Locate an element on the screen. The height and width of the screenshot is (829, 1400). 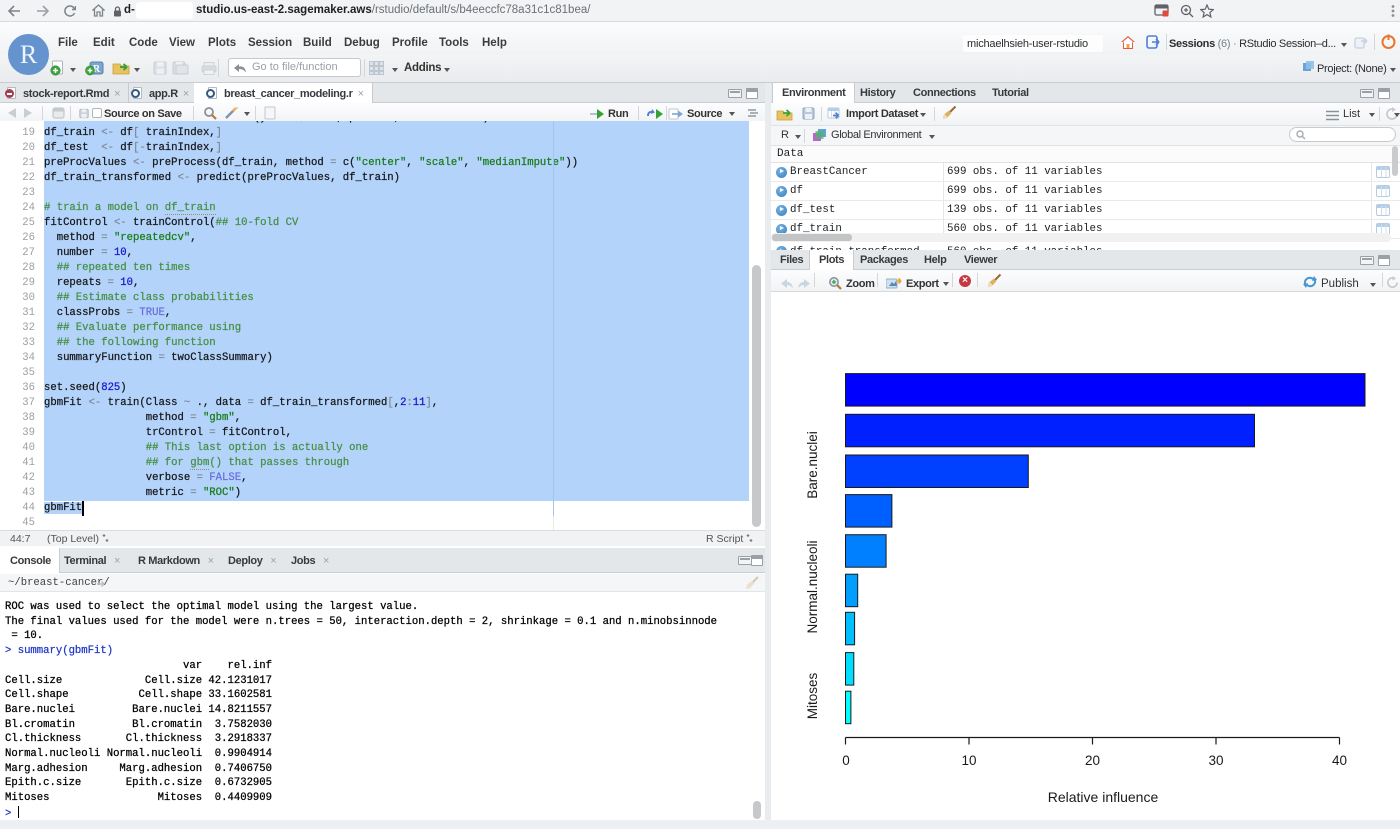
svg-text: 30 is located at coordinates (1215, 760).